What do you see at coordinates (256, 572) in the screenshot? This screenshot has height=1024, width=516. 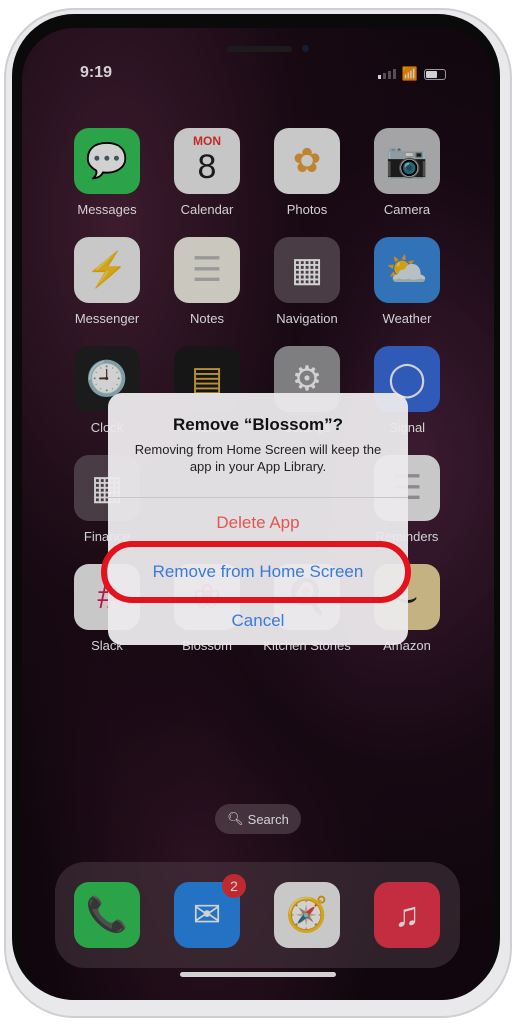 I see `highlight-annotation` at bounding box center [256, 572].